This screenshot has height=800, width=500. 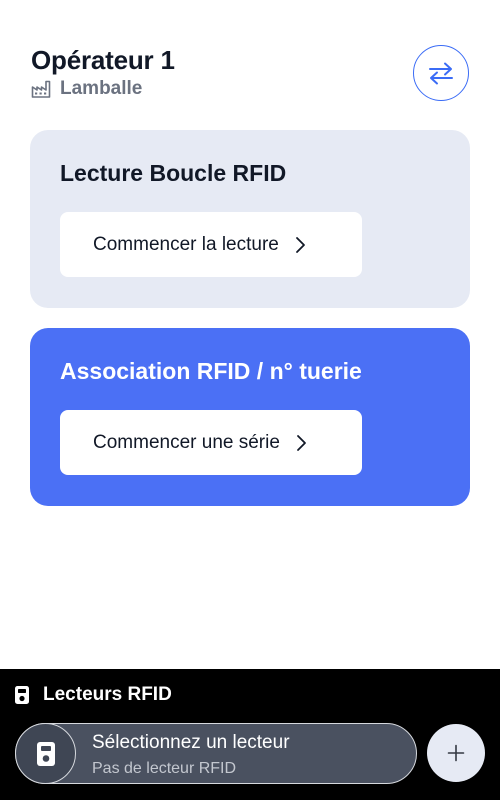 I want to click on association-title: Association RFID / n° tuerie, so click(x=211, y=371).